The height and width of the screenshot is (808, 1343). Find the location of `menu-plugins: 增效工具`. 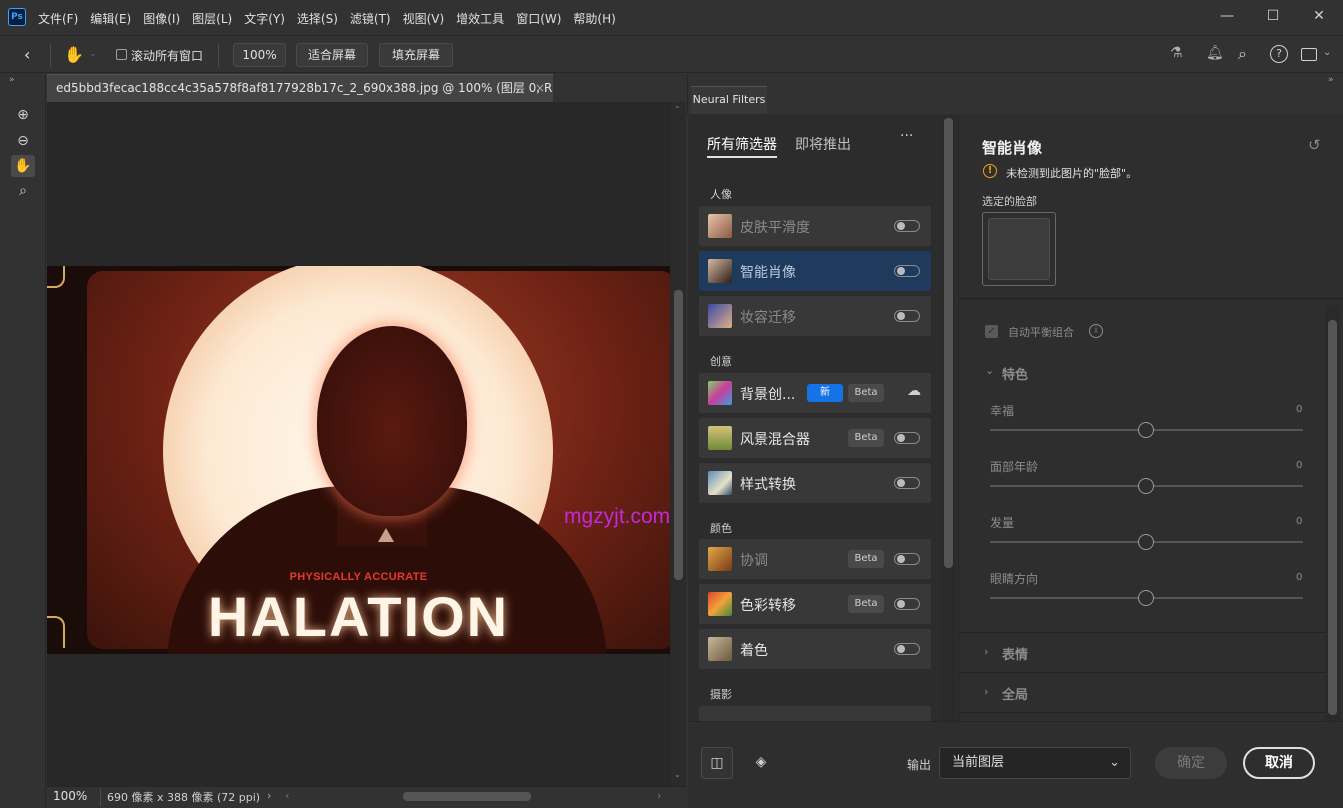

menu-plugins: 增效工具 is located at coordinates (480, 18).